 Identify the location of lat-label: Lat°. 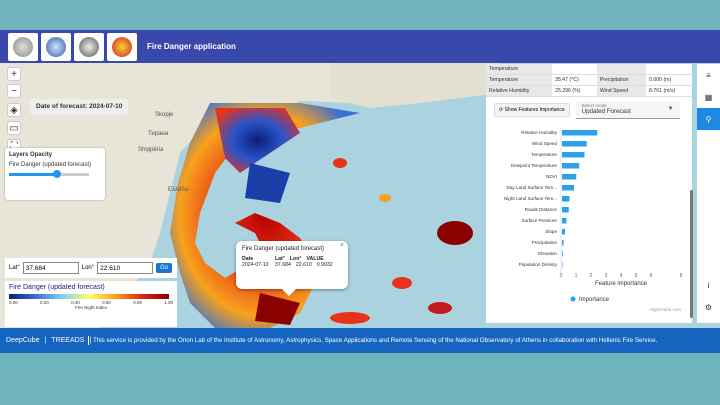
(14, 268).